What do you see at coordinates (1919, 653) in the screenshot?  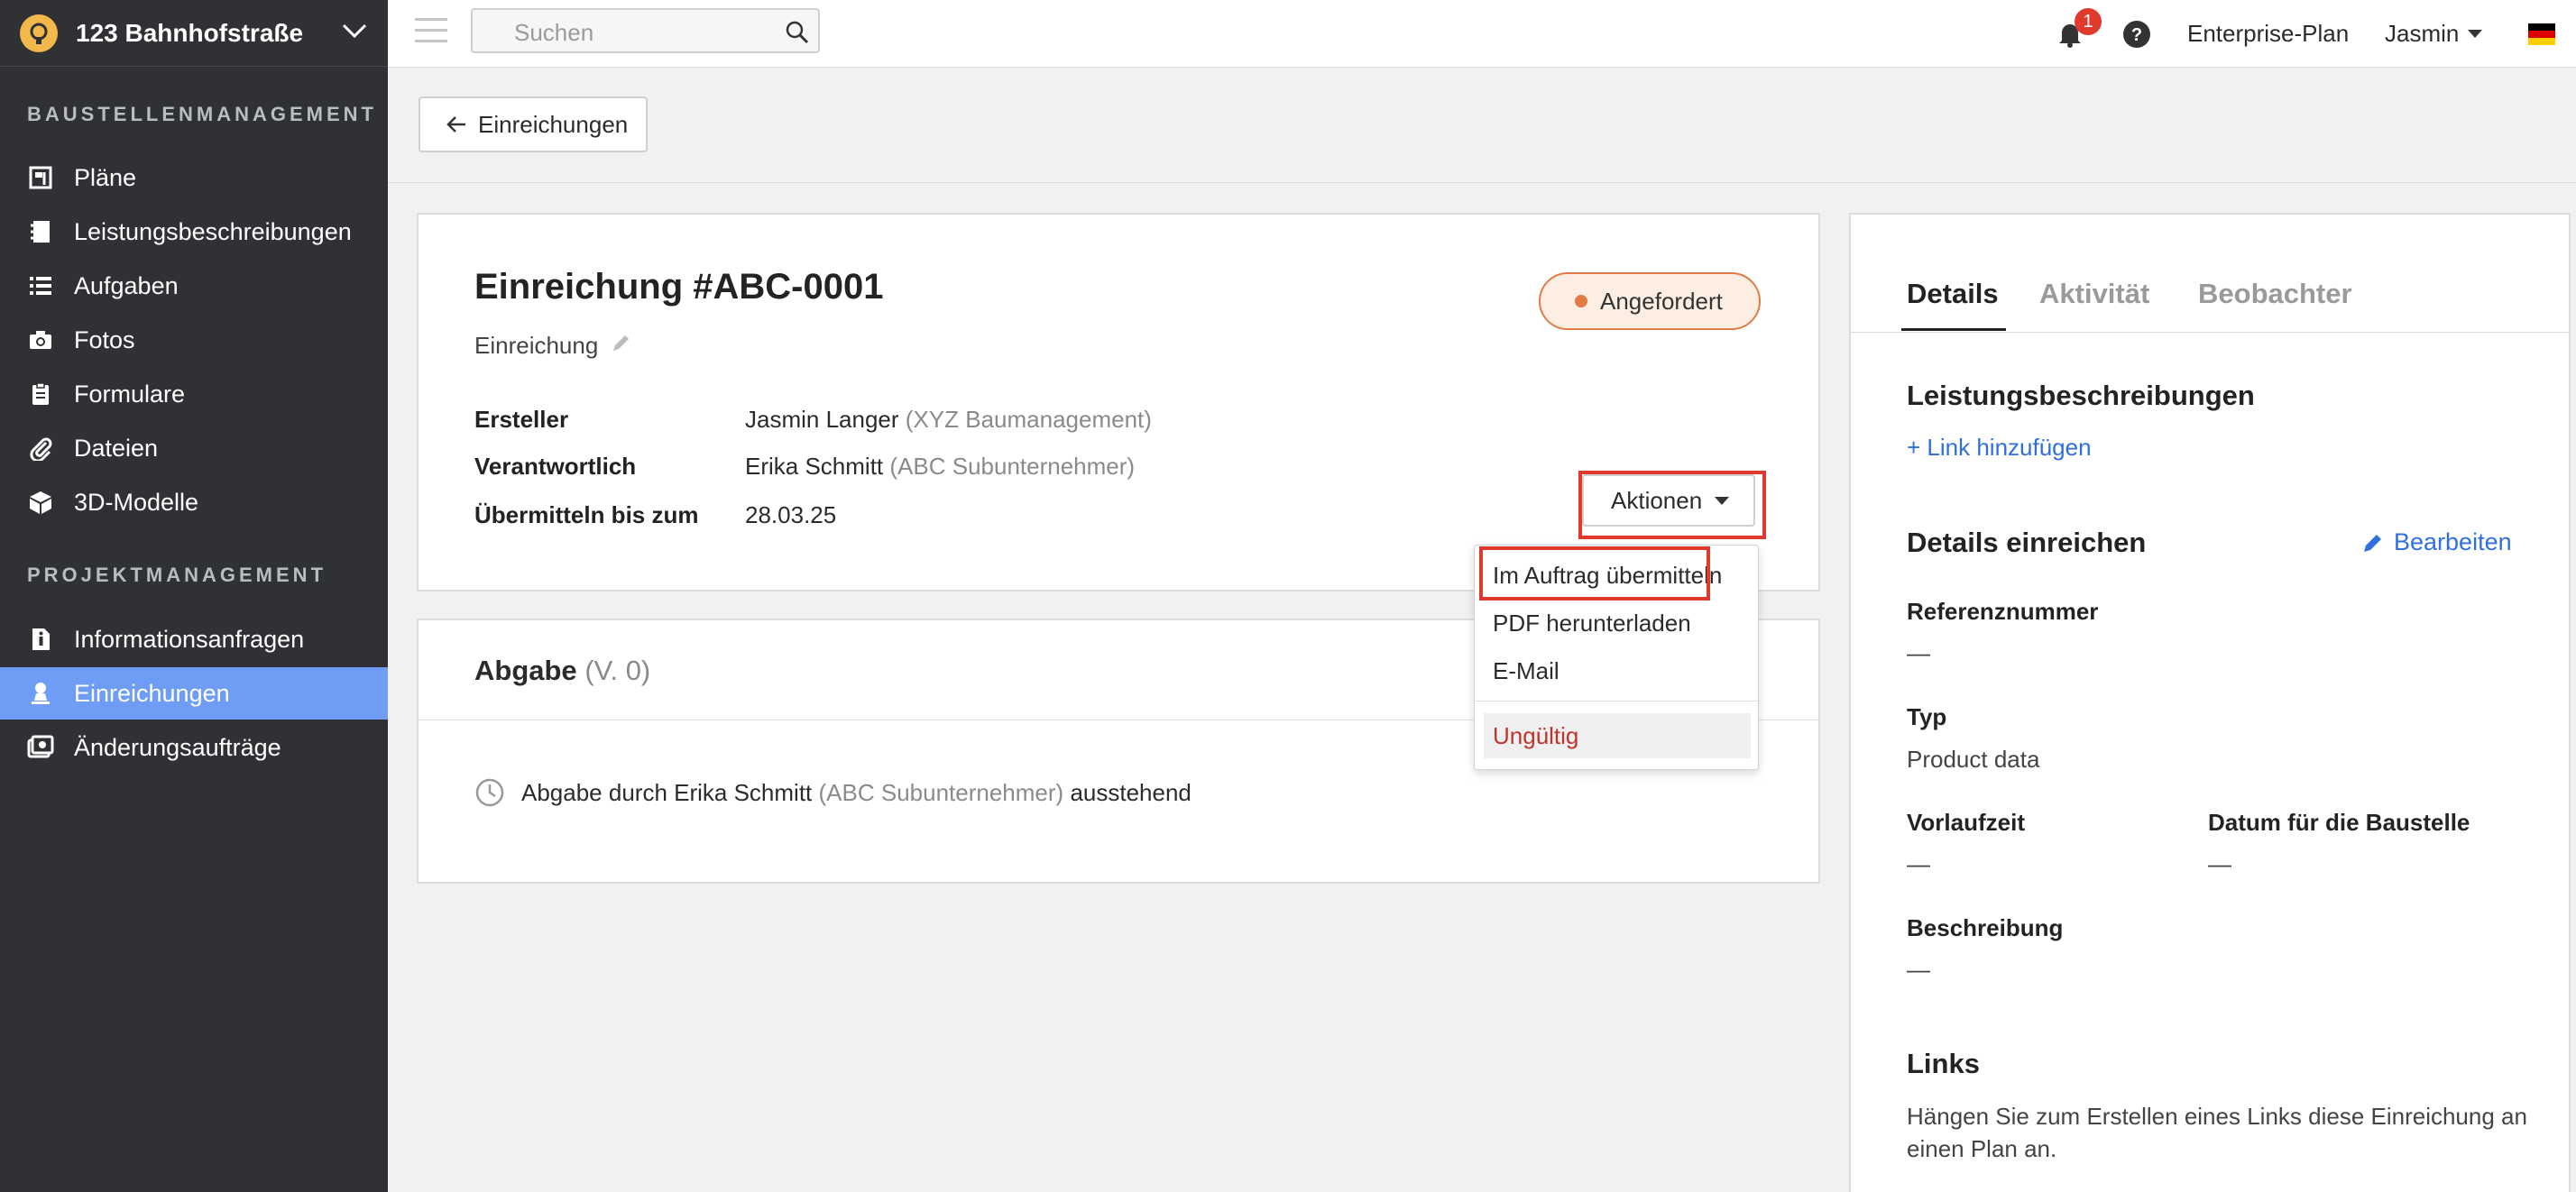 I see `reference-value: —` at bounding box center [1919, 653].